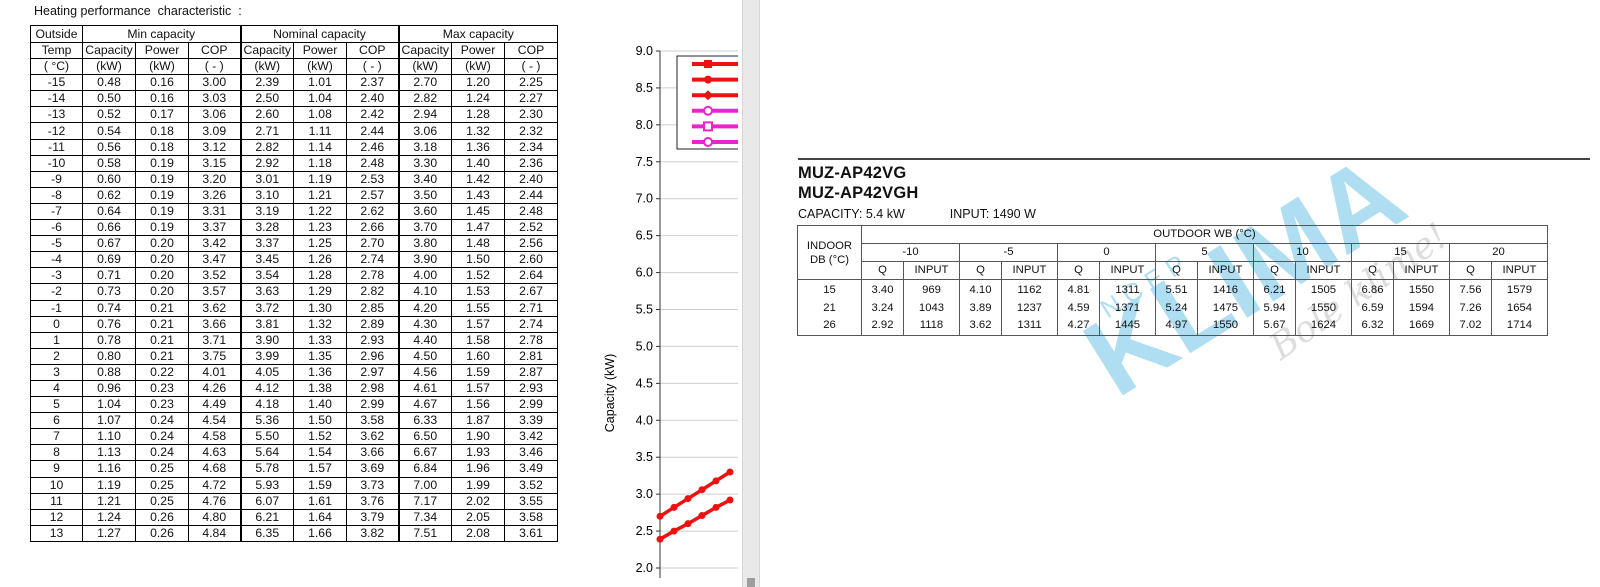 This screenshot has height=587, width=1600. Describe the element at coordinates (531, 163) in the screenshot. I see `table-cell: 2.36` at that location.